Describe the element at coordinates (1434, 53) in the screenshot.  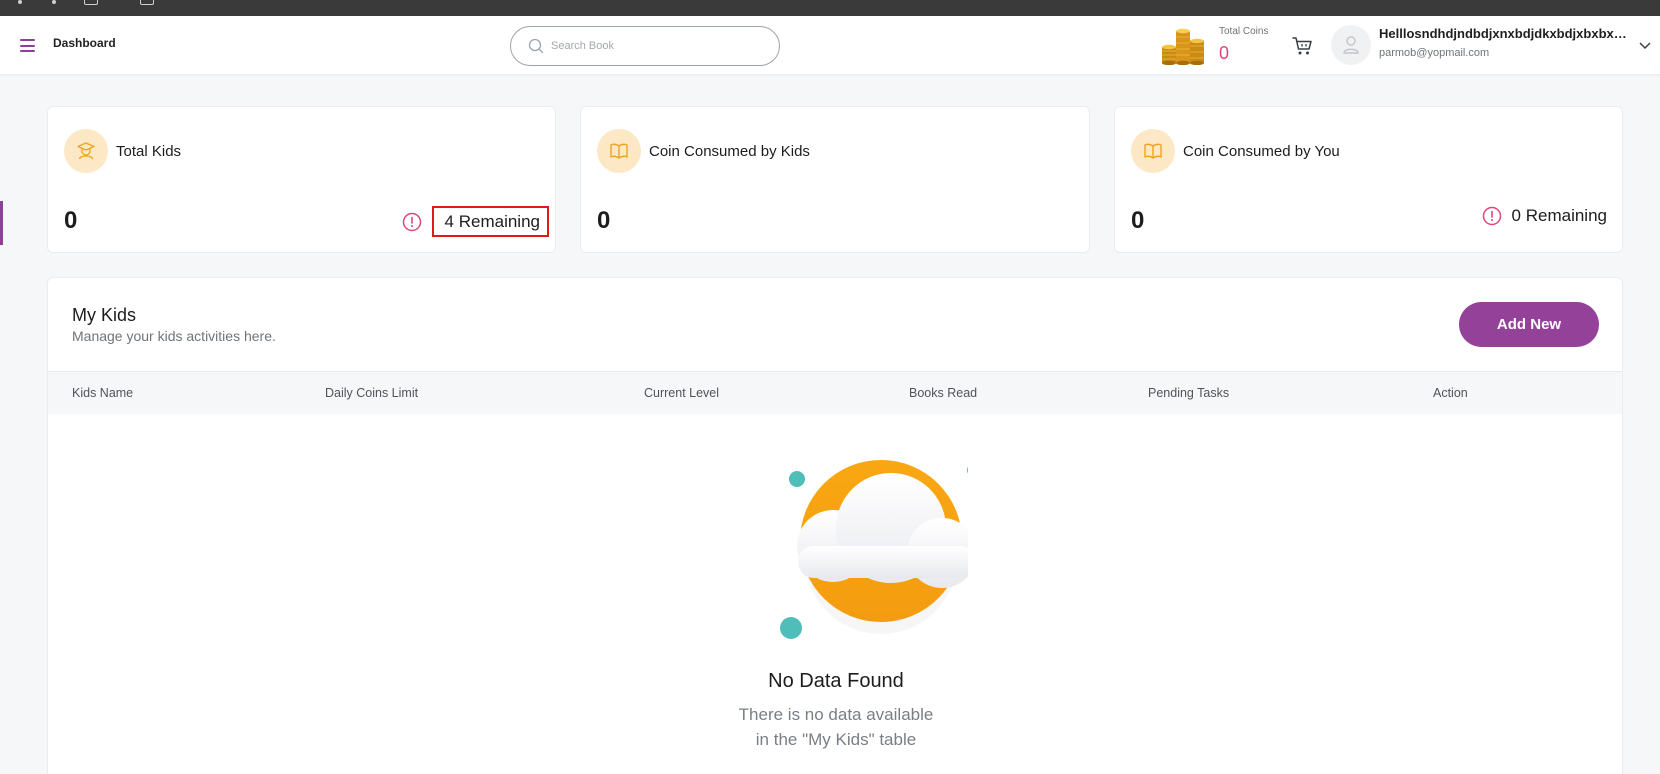
I see `user-email: parmob@yopmail.com` at that location.